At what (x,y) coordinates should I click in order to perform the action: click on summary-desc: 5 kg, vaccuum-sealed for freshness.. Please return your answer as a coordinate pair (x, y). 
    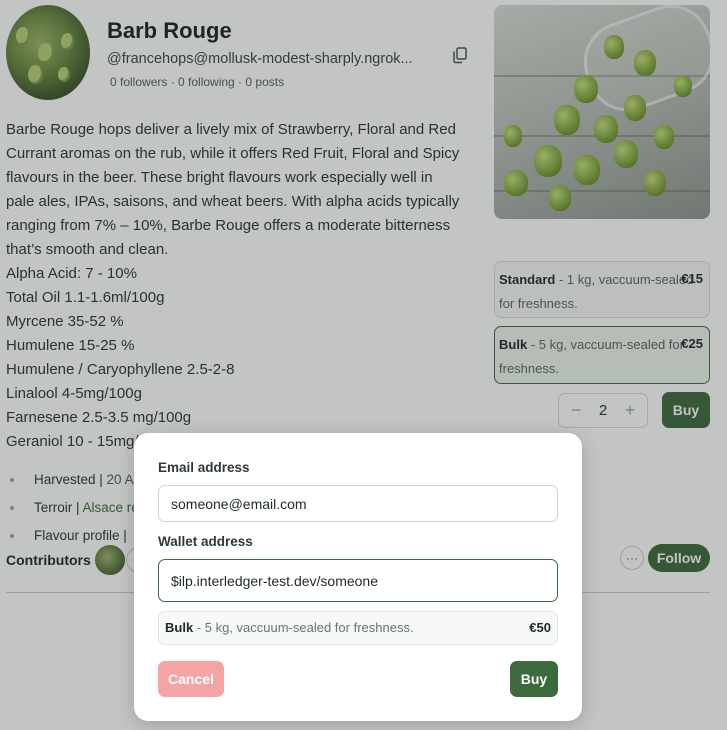
    Looking at the image, I should click on (309, 627).